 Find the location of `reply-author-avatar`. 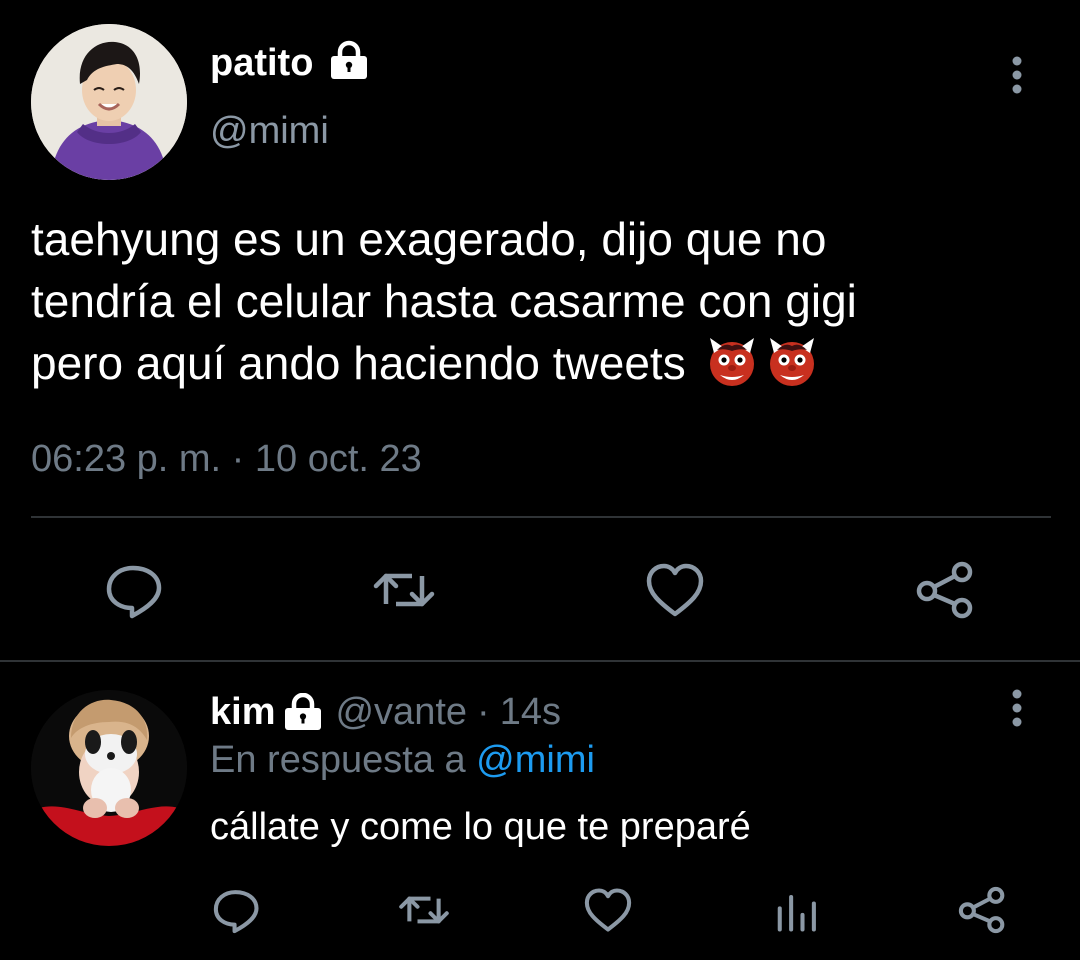

reply-author-avatar is located at coordinates (109, 768).